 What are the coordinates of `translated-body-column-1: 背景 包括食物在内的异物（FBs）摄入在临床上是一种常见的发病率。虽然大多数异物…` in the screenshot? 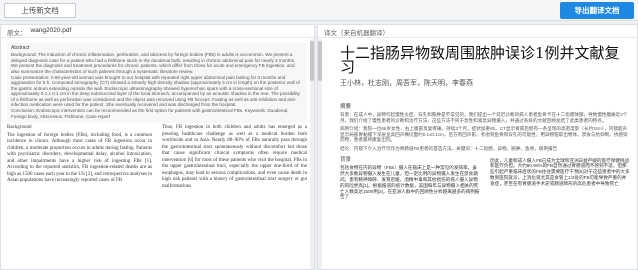 It's located at (410, 178).